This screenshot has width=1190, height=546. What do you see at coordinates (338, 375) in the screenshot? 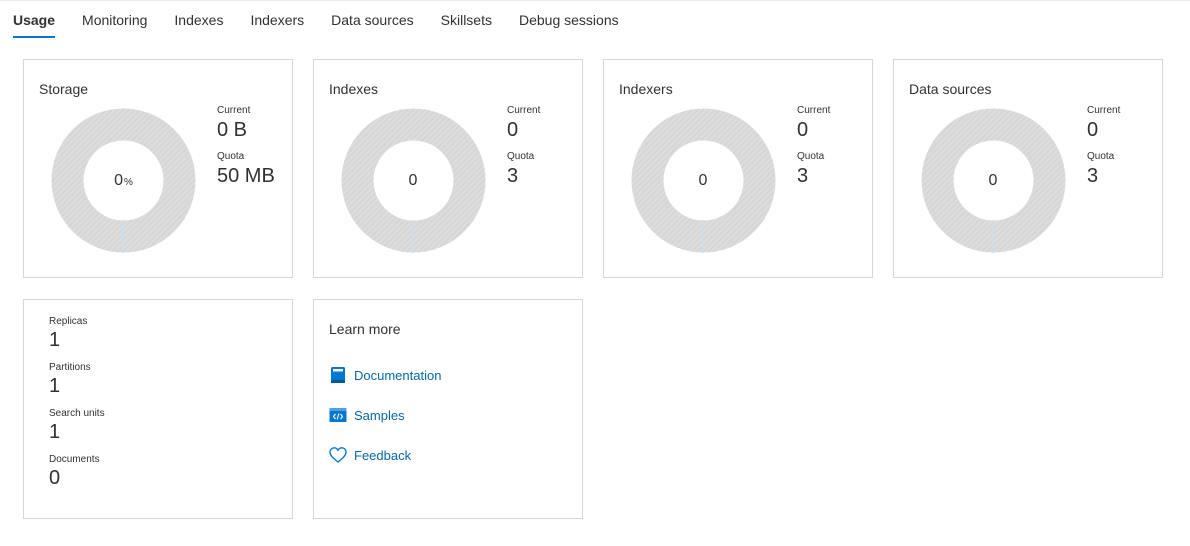
I see `book-icon` at bounding box center [338, 375].